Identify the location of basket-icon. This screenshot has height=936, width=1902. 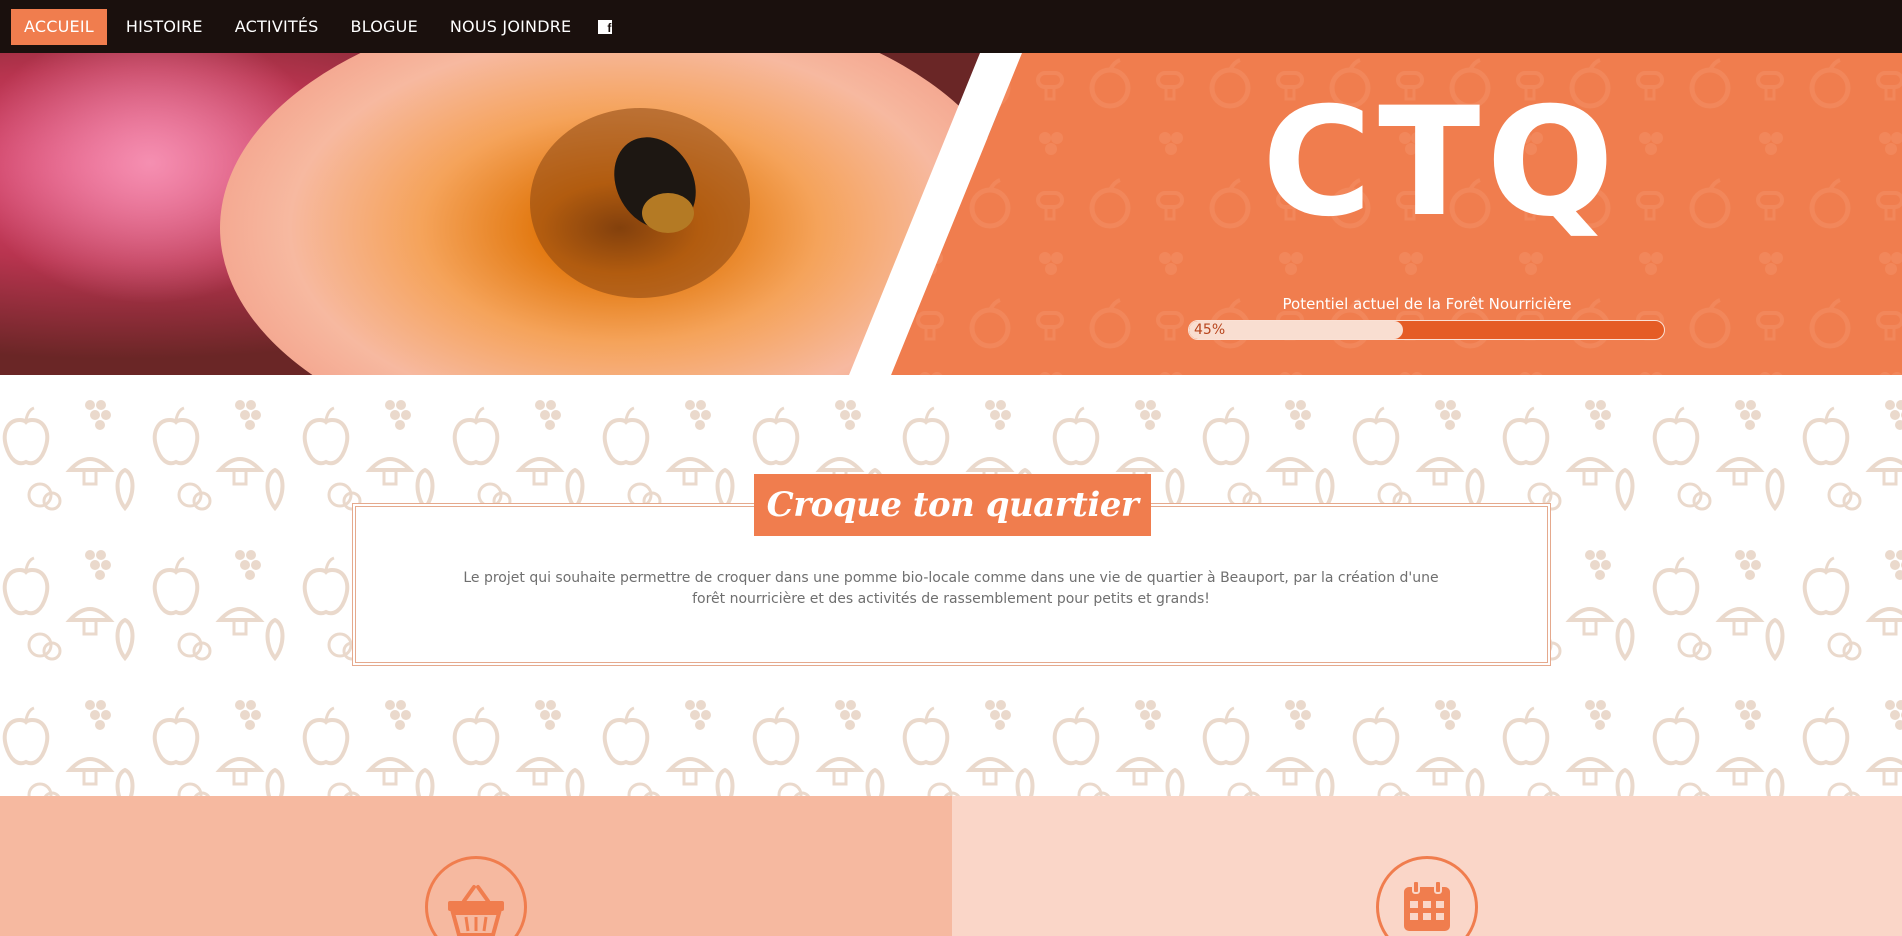
(476, 896).